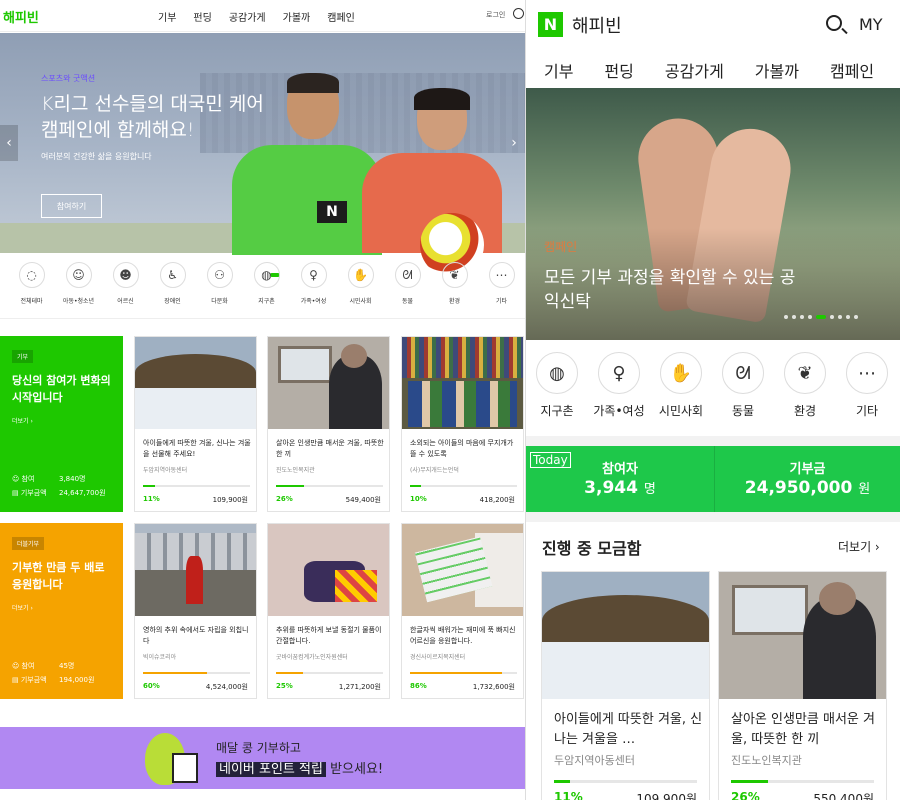 The width and height of the screenshot is (900, 800). Describe the element at coordinates (28, 543) in the screenshot. I see `promo-tag: 더블기부` at that location.